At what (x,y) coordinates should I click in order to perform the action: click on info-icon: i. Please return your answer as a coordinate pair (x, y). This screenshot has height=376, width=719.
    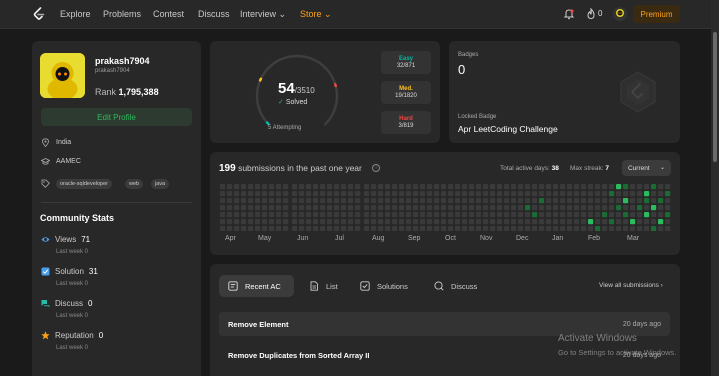
    Looking at the image, I should click on (376, 168).